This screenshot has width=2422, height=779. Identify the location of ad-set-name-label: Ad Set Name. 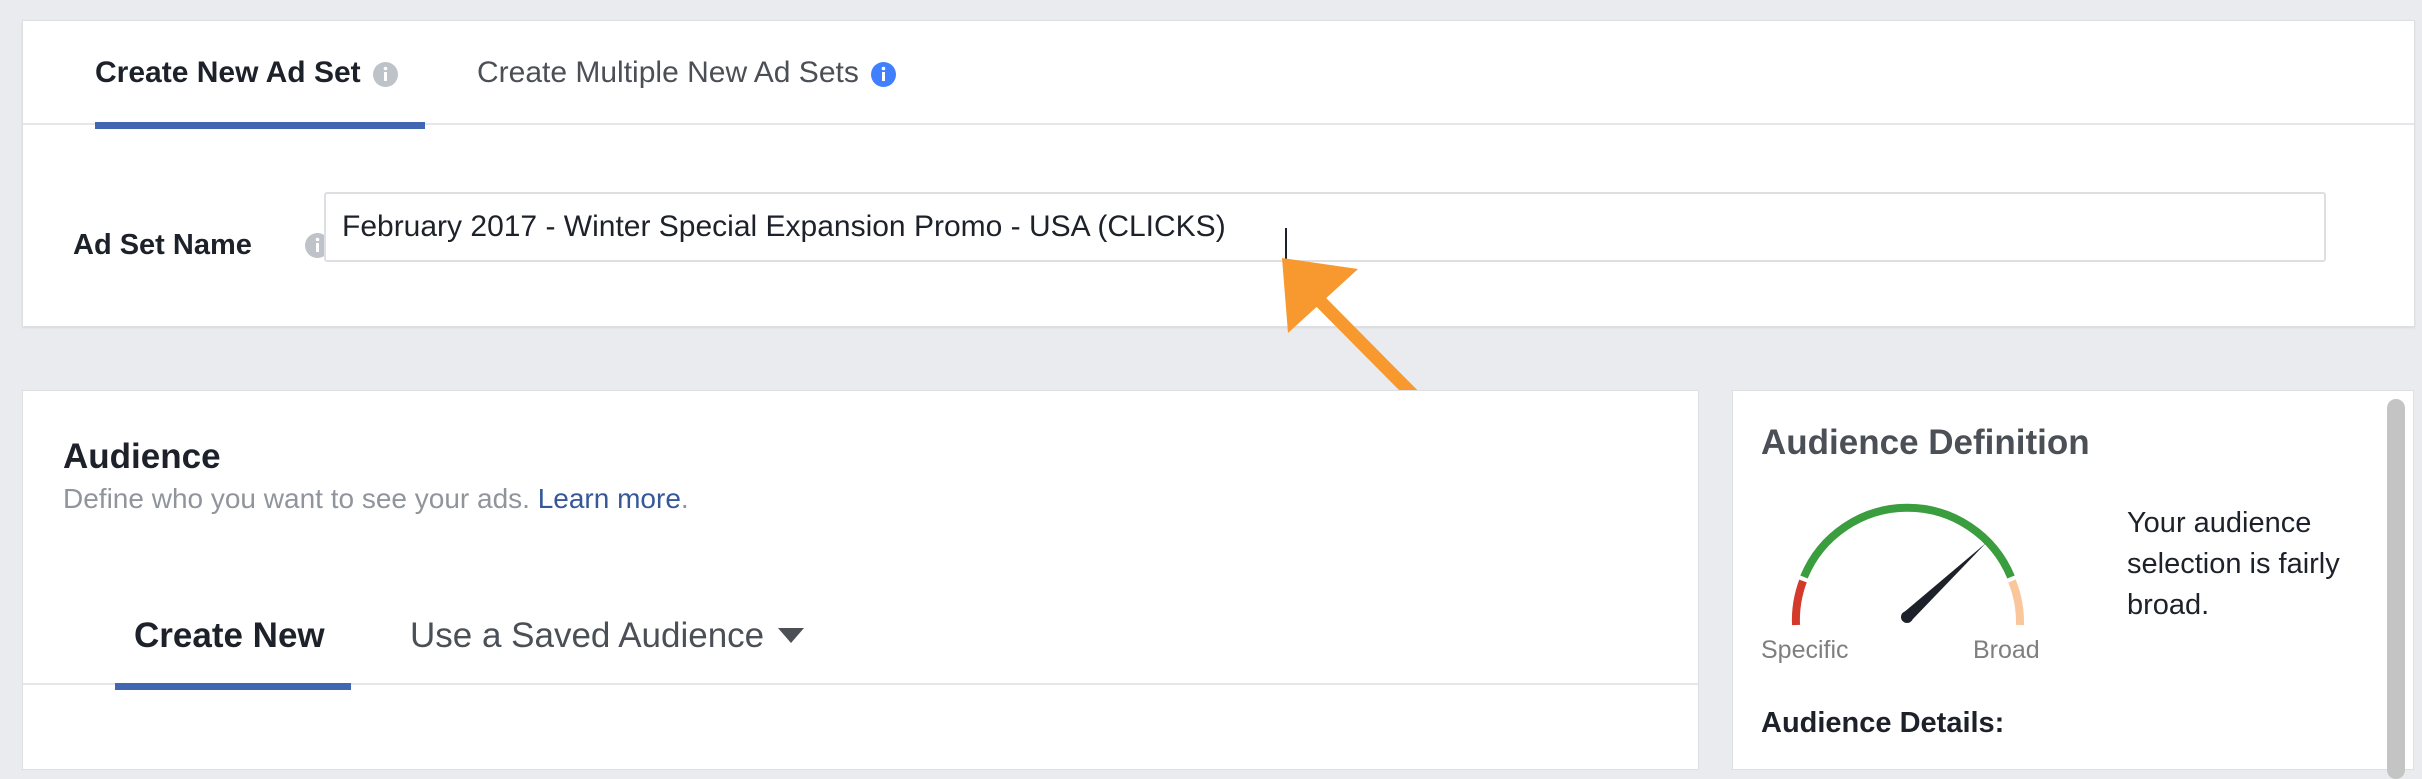
(162, 245).